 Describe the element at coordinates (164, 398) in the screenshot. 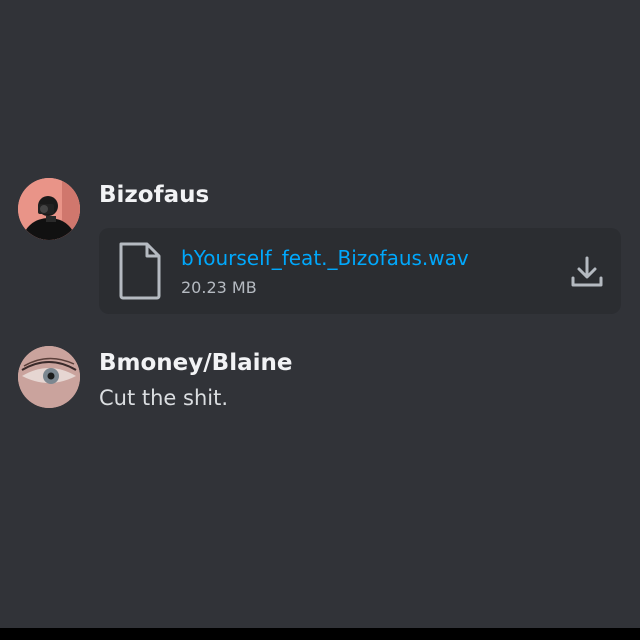

I see `message-text: Cut the shit.` at that location.